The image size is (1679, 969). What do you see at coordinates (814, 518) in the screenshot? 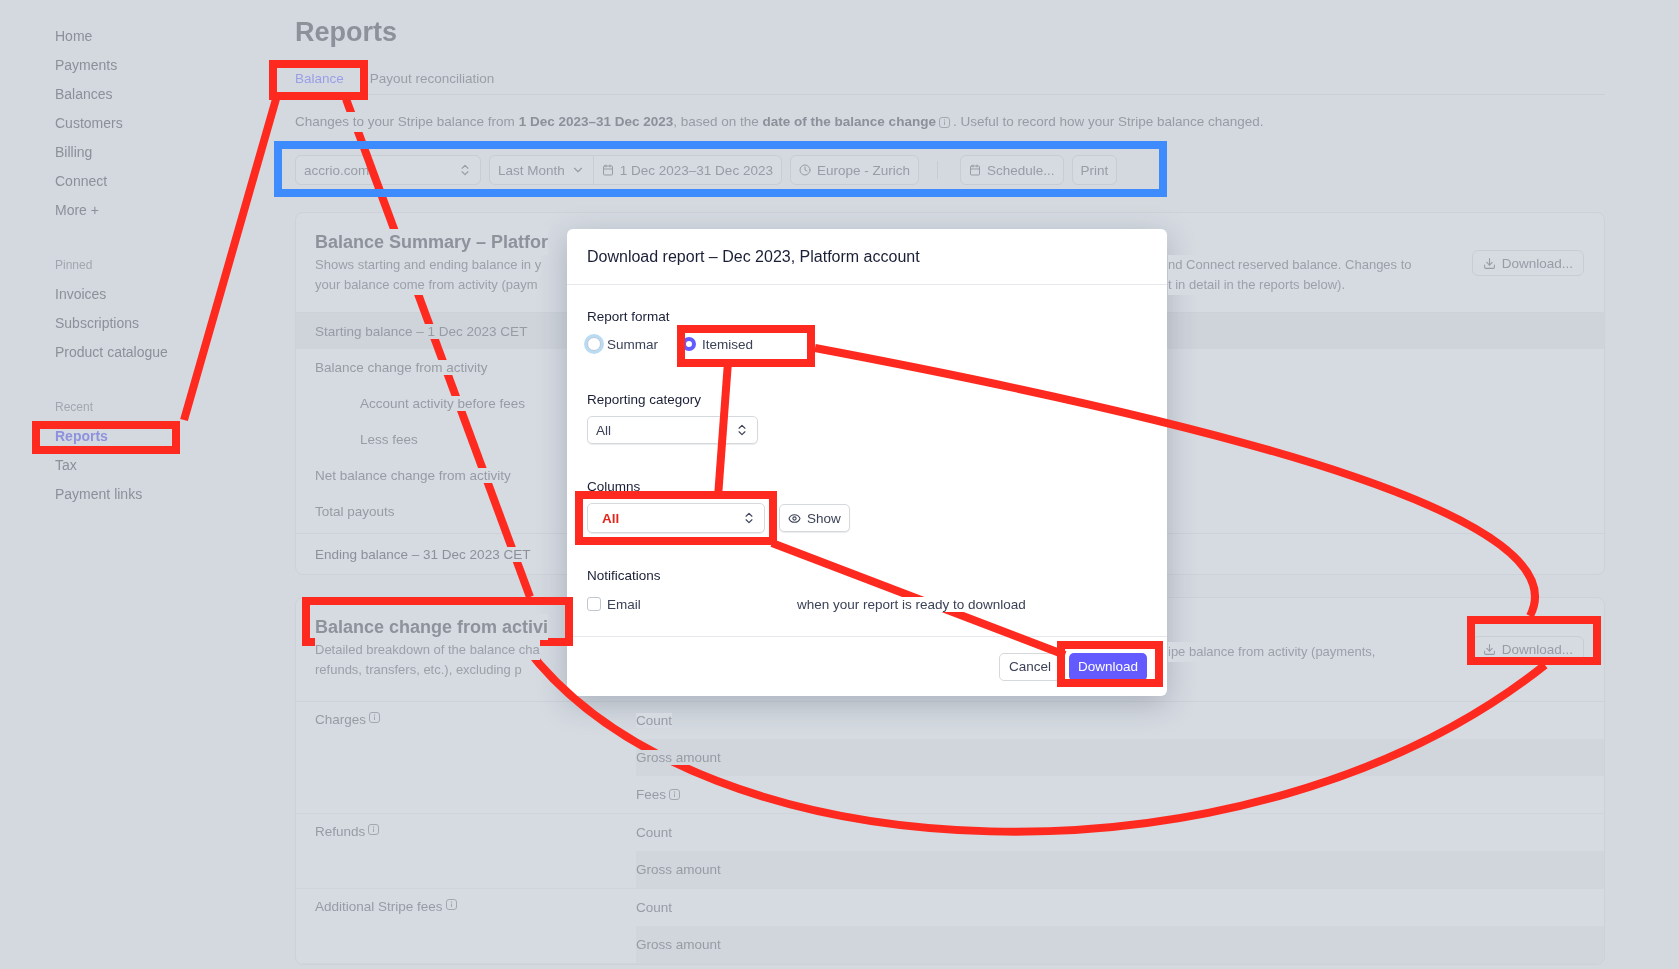
I see `show-button: Show` at bounding box center [814, 518].